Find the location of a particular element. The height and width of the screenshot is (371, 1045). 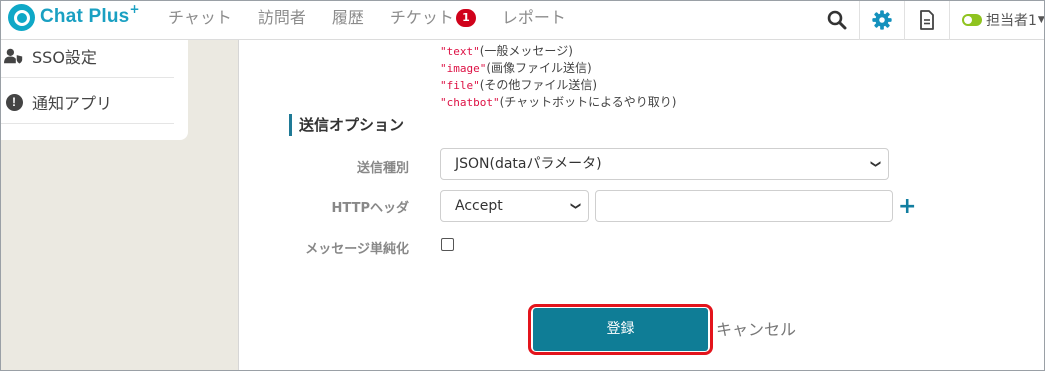

chevron-down-icon: ▼ is located at coordinates (1041, 20).